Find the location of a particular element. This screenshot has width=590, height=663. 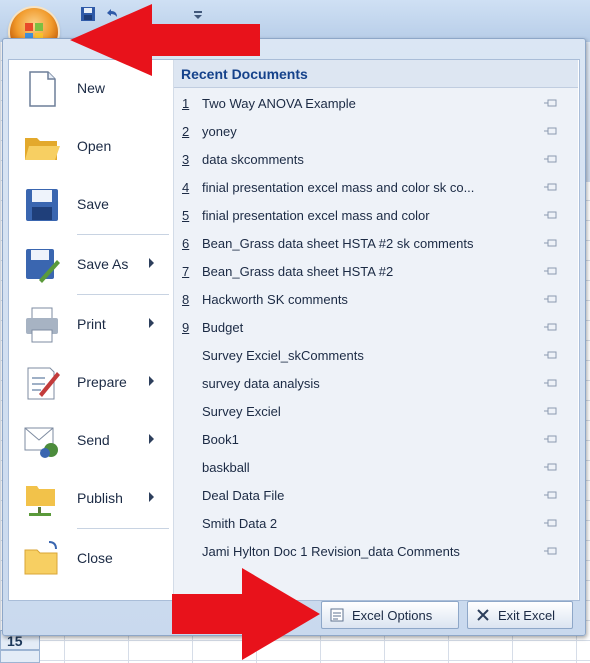

menu-item-label: Save As is located at coordinates (103, 264).